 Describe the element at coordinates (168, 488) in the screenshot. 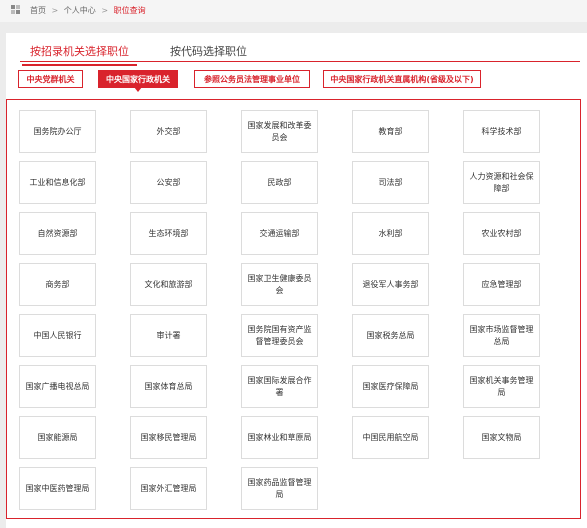

I see `department-cell: 国家外汇管理局` at that location.